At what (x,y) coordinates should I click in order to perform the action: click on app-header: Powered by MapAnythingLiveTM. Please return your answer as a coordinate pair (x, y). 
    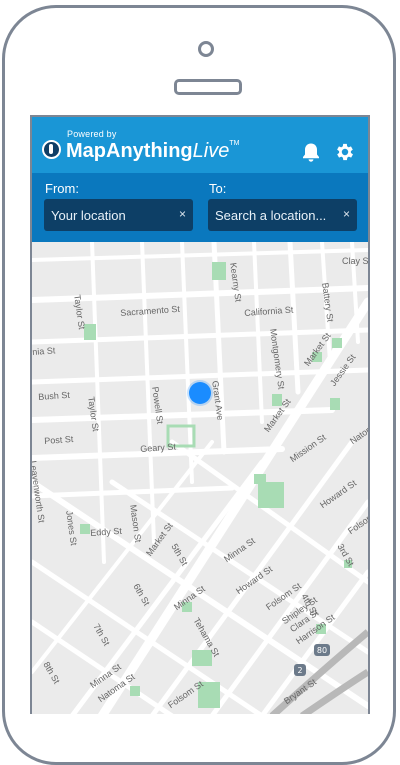
    Looking at the image, I should click on (200, 145).